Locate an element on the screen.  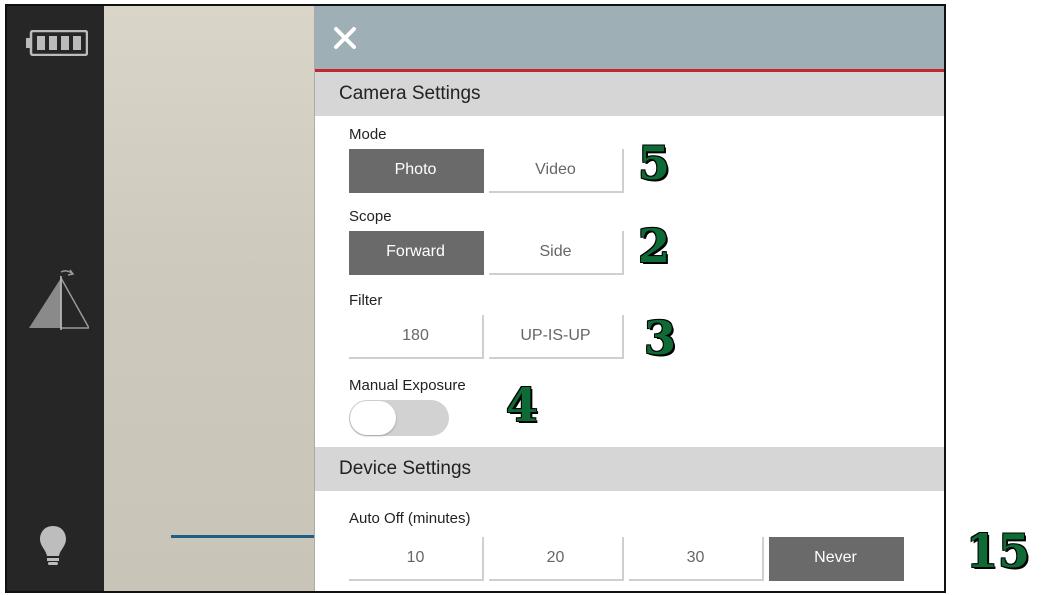
auto-off-never-button: Never is located at coordinates (836, 559).